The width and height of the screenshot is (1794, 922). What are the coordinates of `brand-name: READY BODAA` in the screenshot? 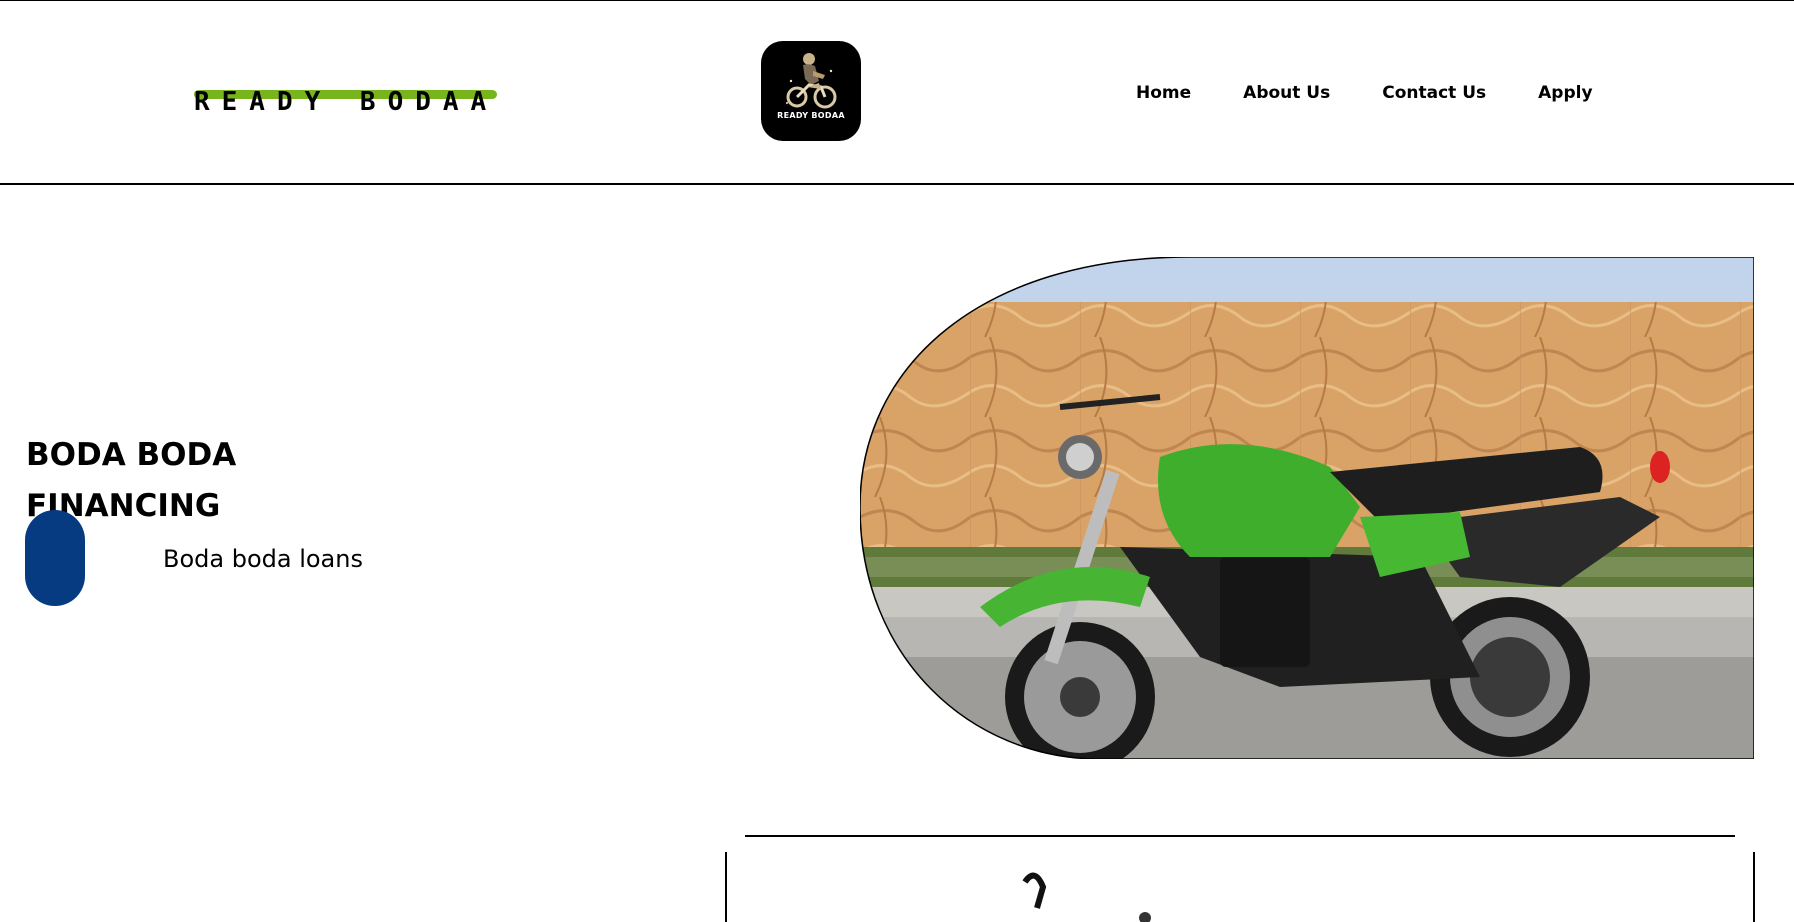 It's located at (346, 102).